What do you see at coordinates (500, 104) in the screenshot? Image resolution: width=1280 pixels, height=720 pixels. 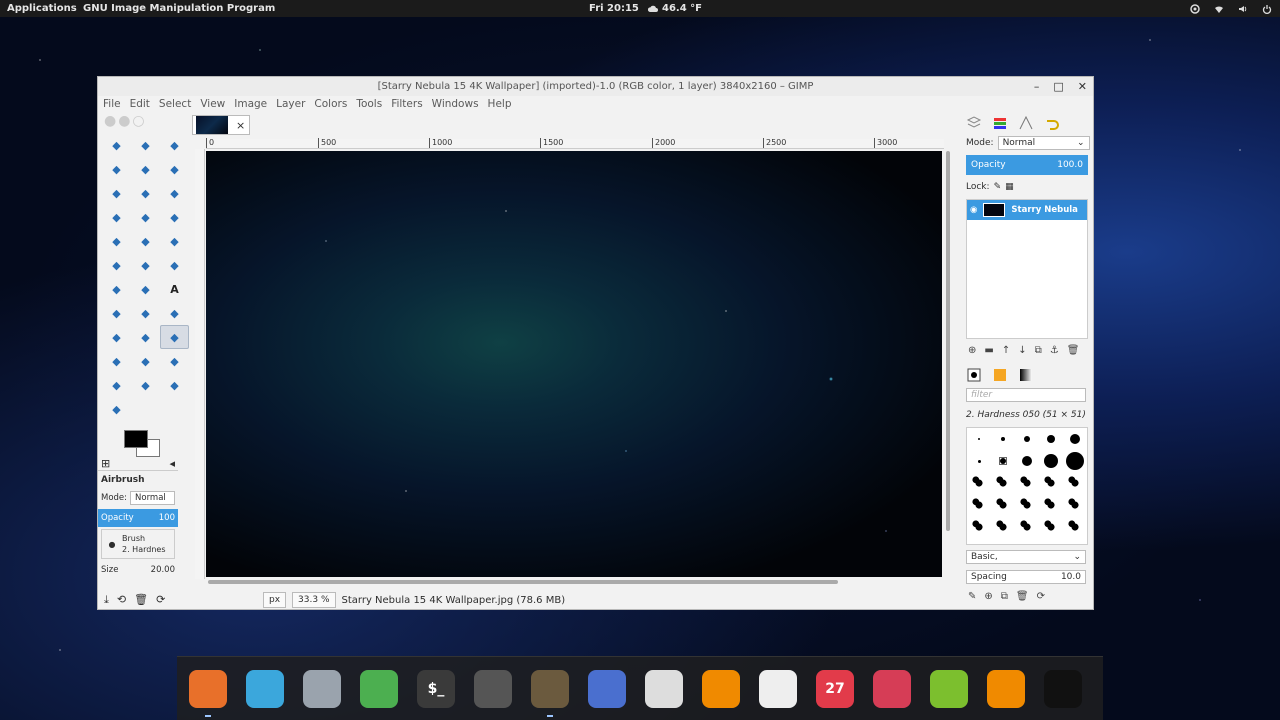 I see `menu-help: Help` at bounding box center [500, 104].